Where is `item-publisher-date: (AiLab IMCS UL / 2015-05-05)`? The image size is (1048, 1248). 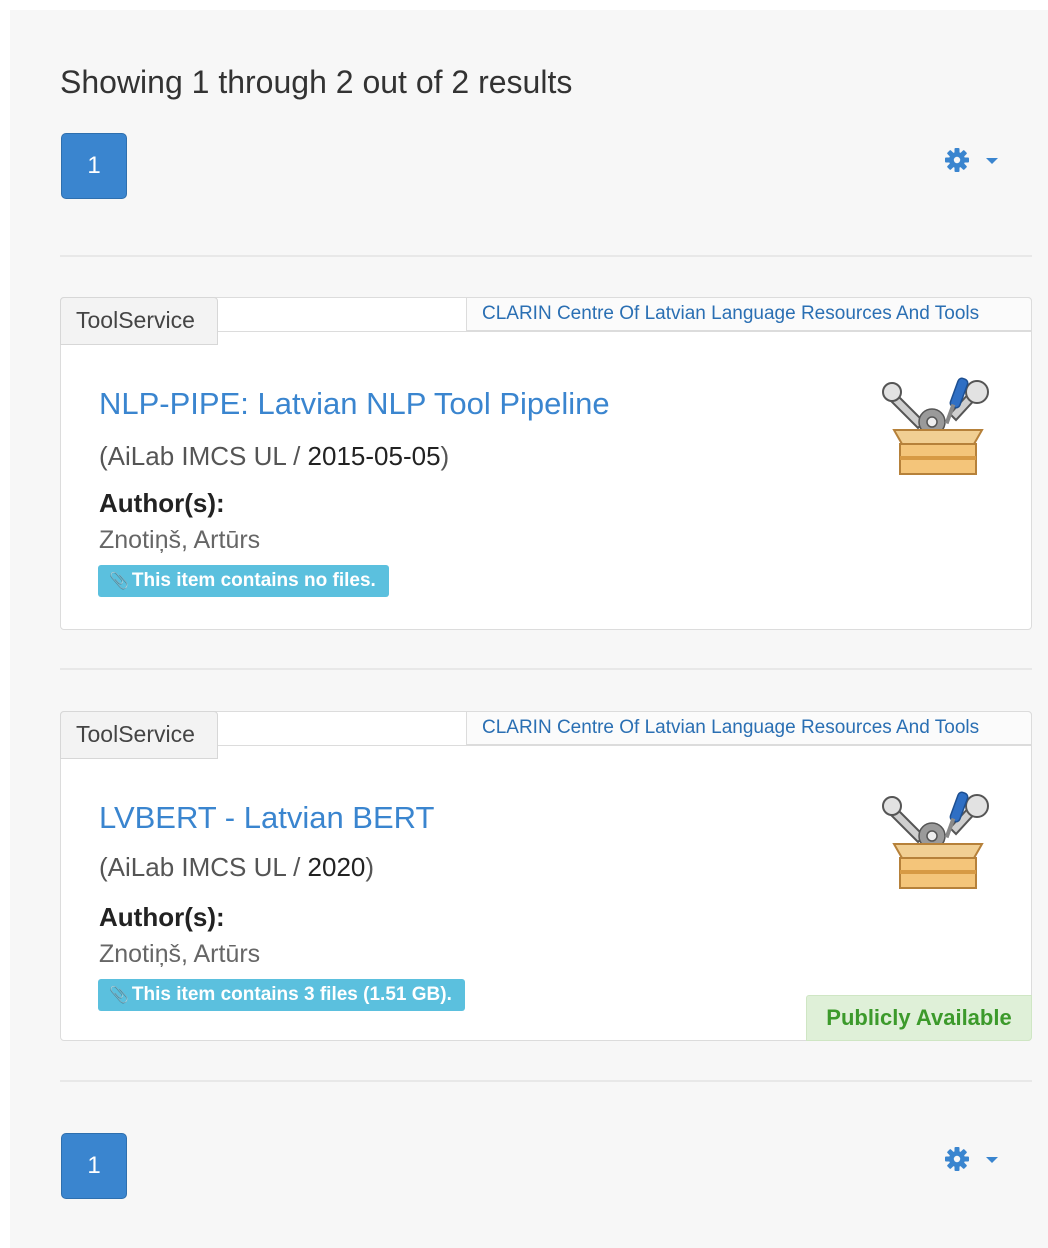 item-publisher-date: (AiLab IMCS UL / 2015-05-05) is located at coordinates (274, 456).